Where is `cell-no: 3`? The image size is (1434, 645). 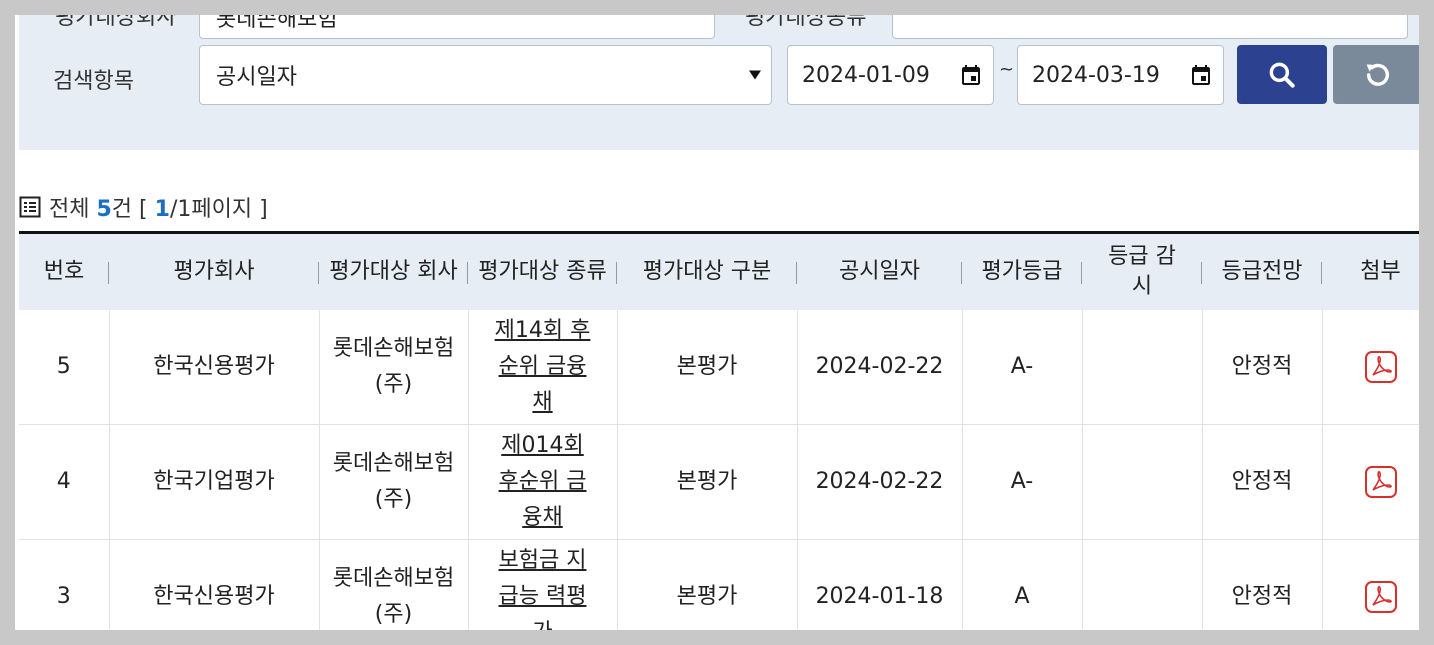
cell-no: 3 is located at coordinates (64, 584).